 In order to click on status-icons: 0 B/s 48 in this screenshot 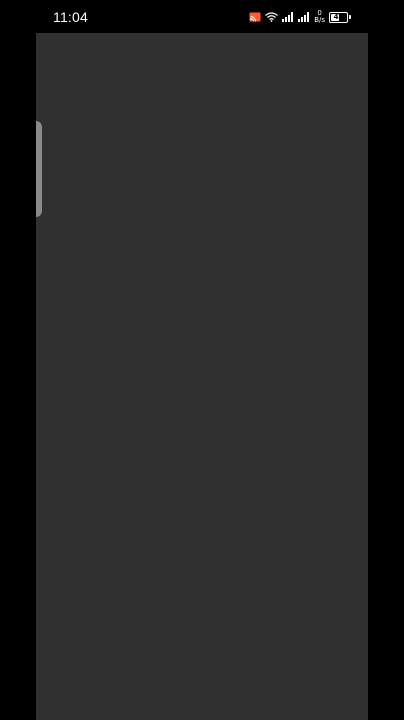, I will do `click(300, 17)`.